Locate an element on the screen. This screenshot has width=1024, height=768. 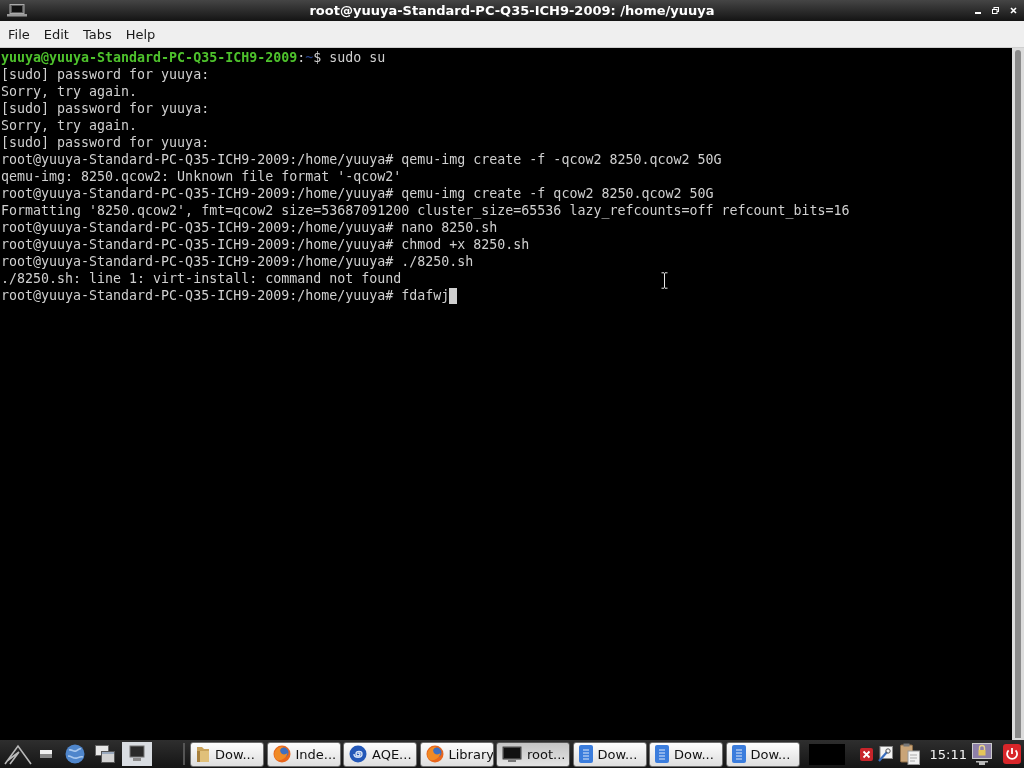
terminal-line: root@yuuya-Standard-PC-Q35-ICH9-2009:/home/yuuya# qemu-img create -f -qcow2 8250.qcow2 50G is located at coordinates (361, 159).